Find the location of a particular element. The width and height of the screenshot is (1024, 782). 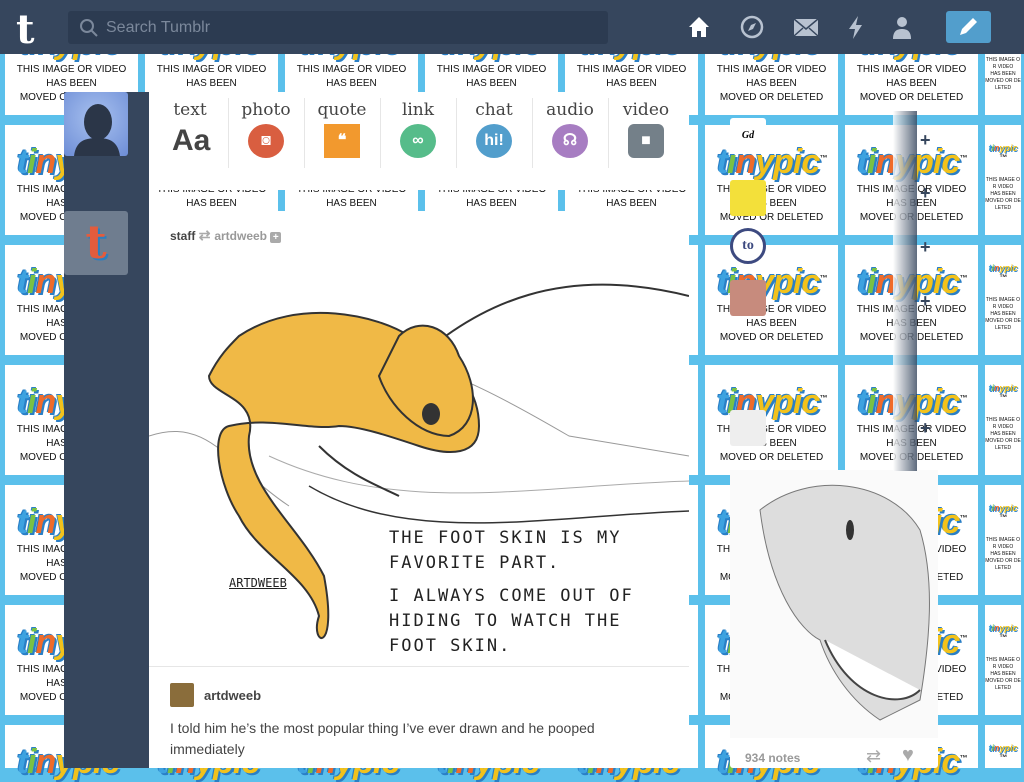

text-icon: Aa is located at coordinates (191, 140).